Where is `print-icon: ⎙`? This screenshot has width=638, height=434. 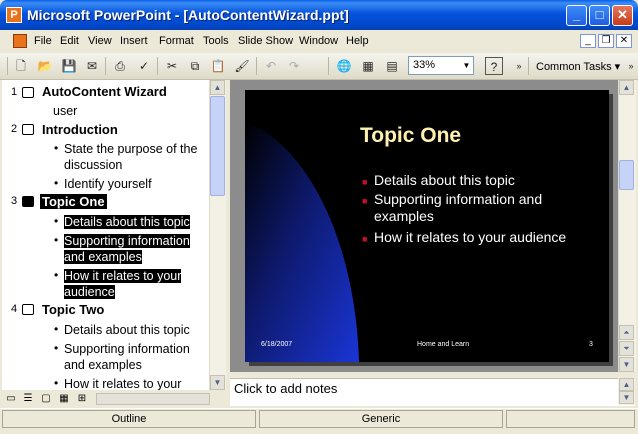 print-icon: ⎙ is located at coordinates (120, 66).